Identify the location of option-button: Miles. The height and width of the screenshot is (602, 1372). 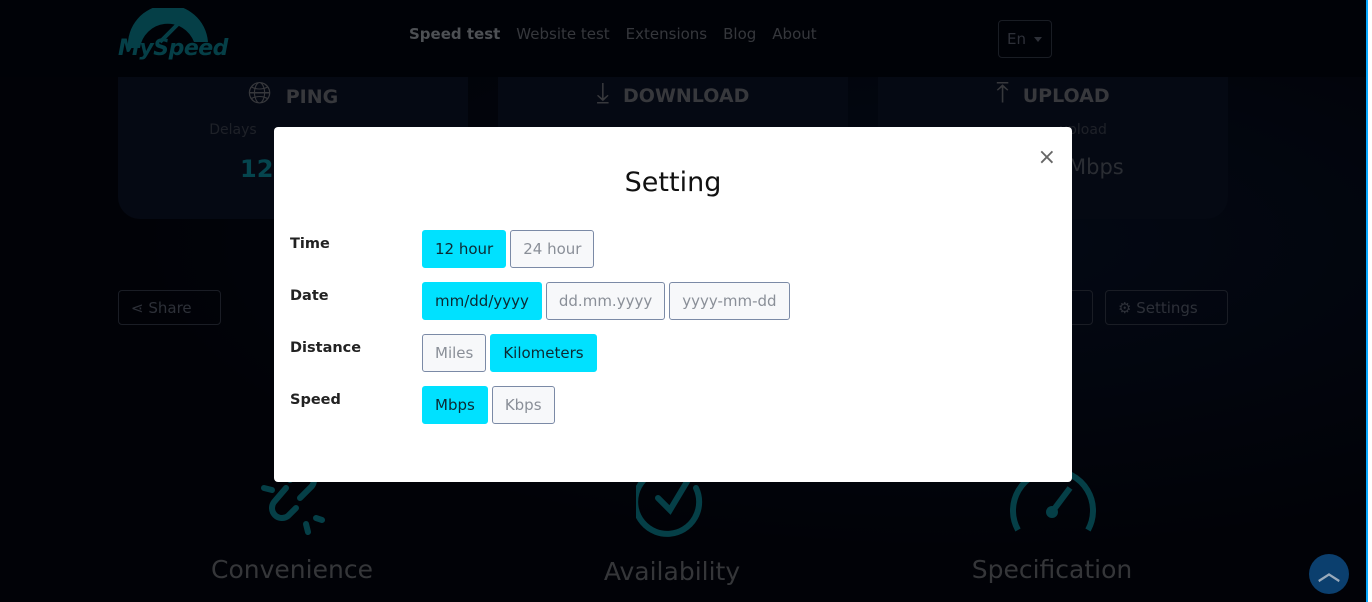
(454, 353).